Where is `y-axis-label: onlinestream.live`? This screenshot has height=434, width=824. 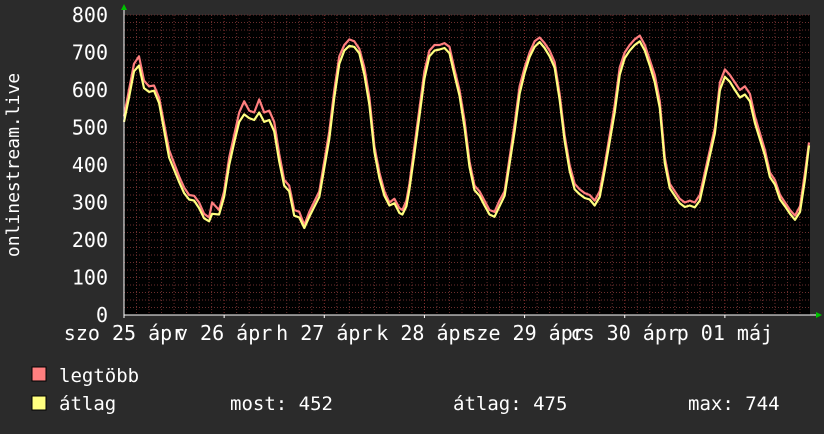 y-axis-label: onlinestream.live is located at coordinates (13, 165).